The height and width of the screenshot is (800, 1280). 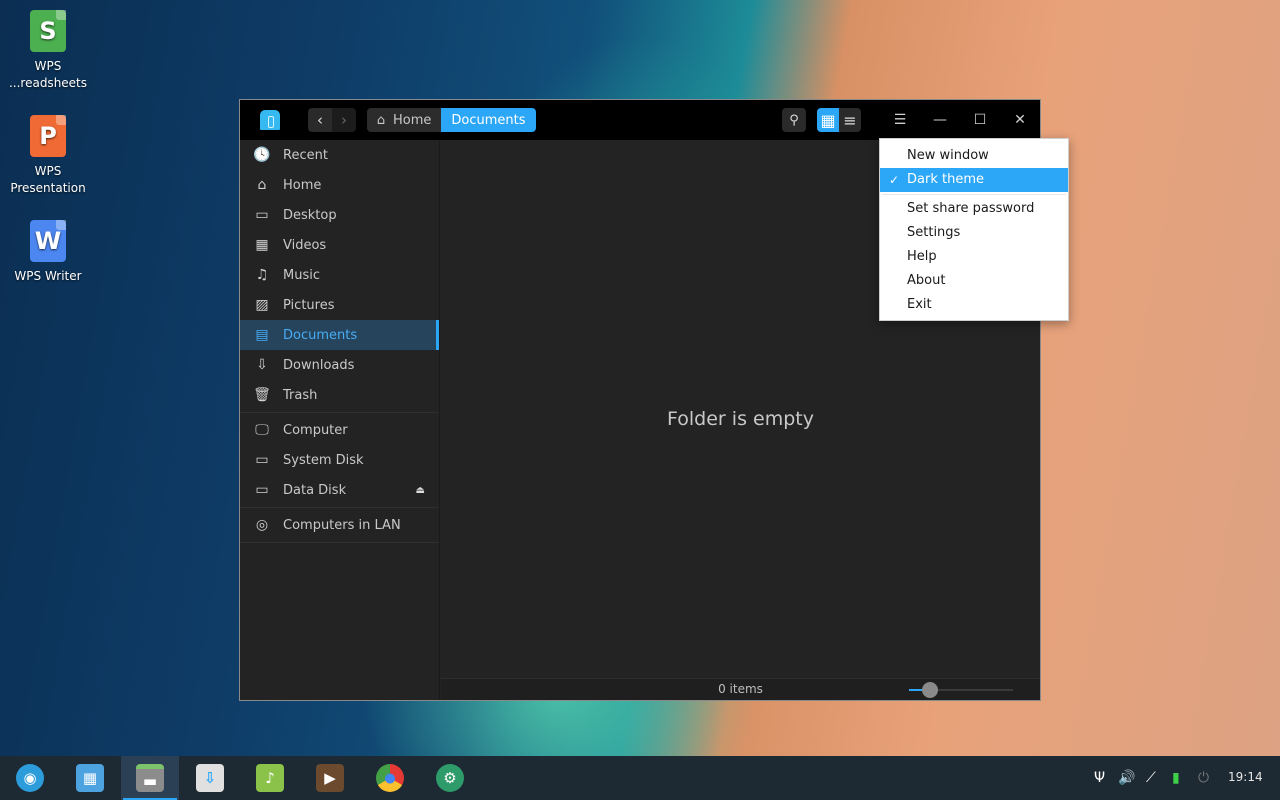 What do you see at coordinates (850, 120) in the screenshot?
I see `list-view-button: ≡` at bounding box center [850, 120].